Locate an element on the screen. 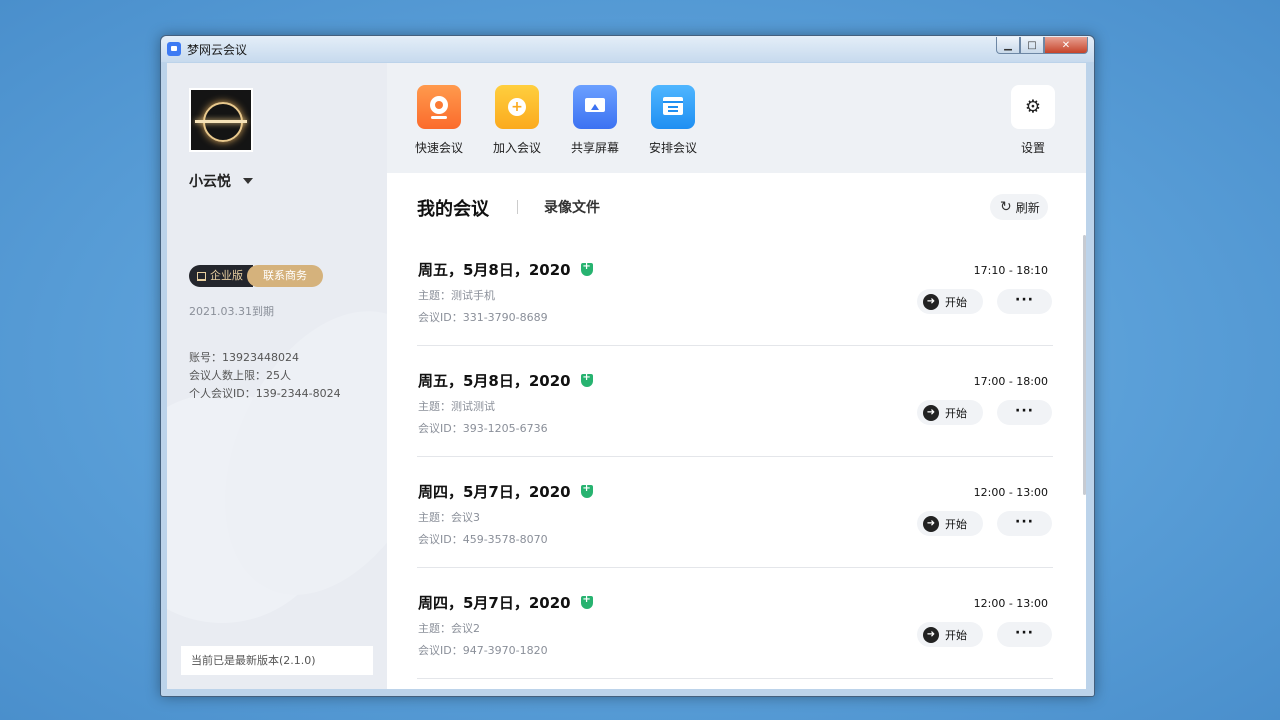 The image size is (1280, 720). close-button: ✕ is located at coordinates (1066, 45).